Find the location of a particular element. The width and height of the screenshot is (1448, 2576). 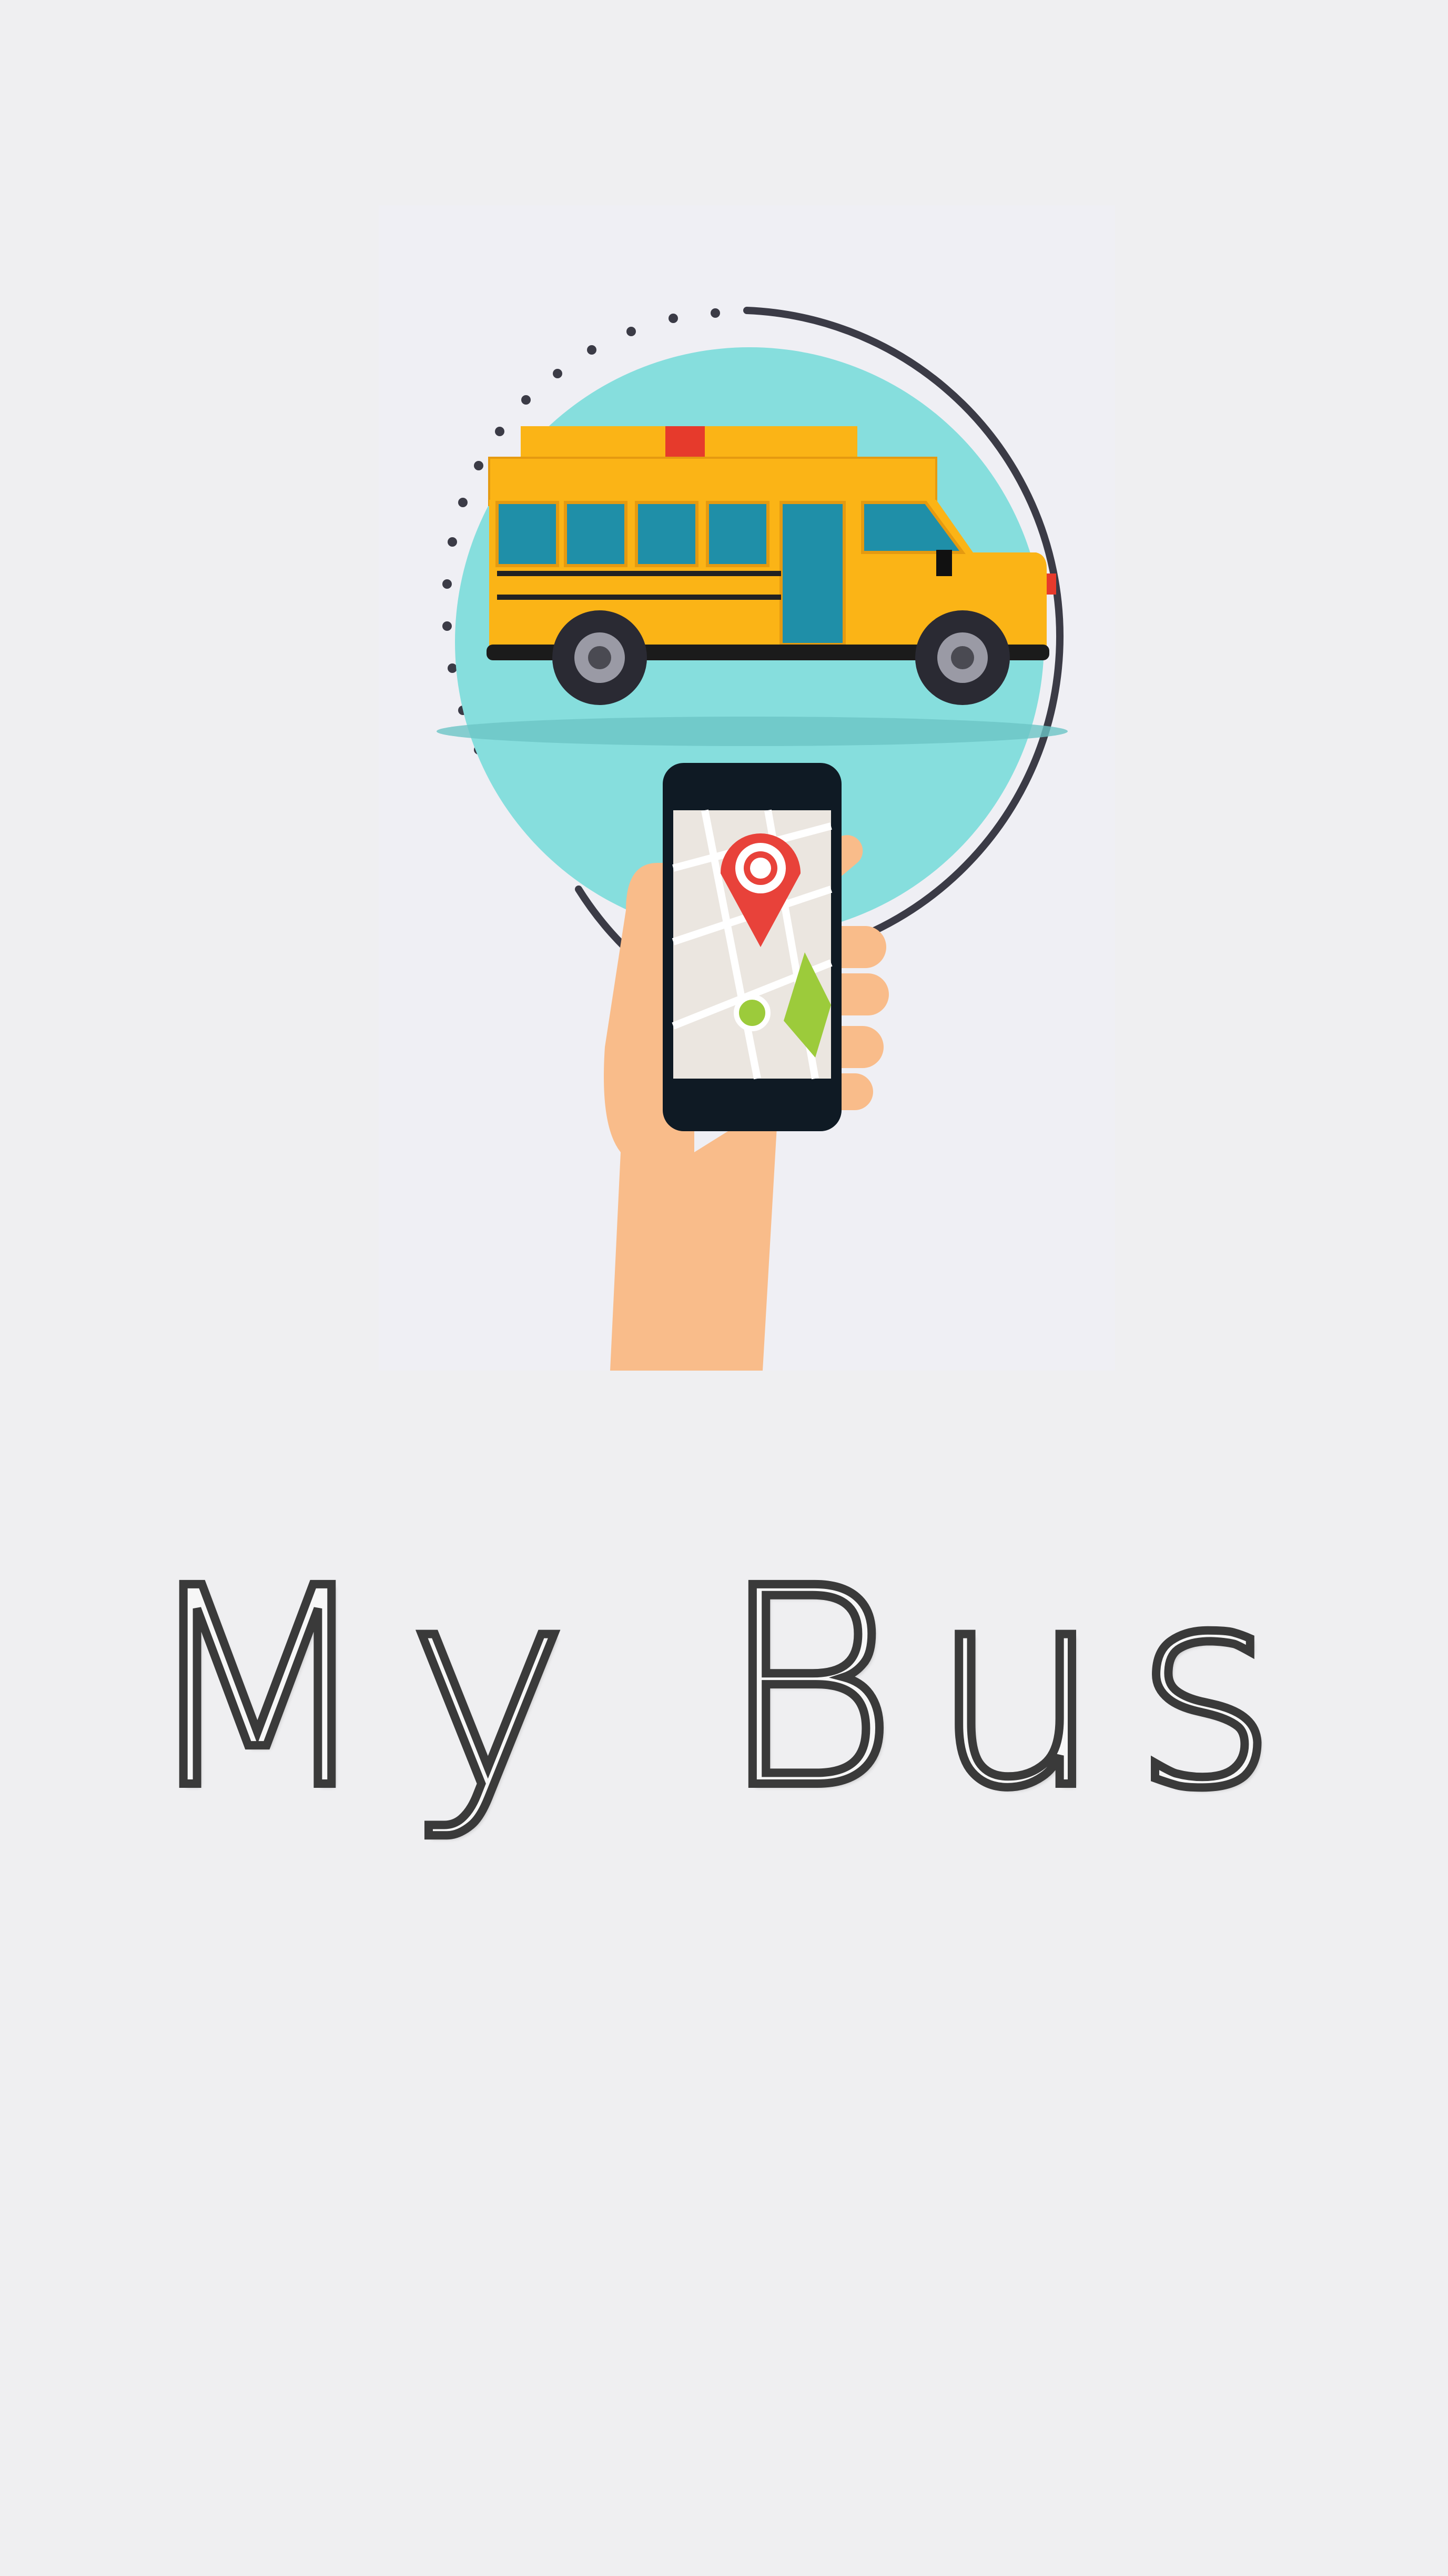

app-title: My Bus is located at coordinates (722, 1689).